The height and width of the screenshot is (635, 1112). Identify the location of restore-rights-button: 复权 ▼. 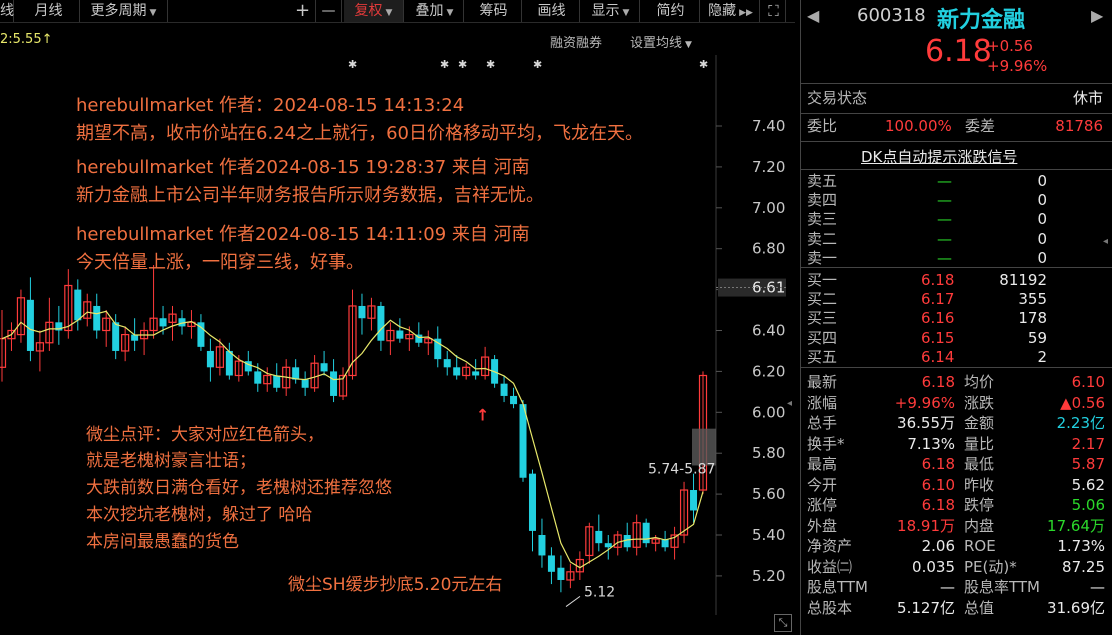
(374, 11).